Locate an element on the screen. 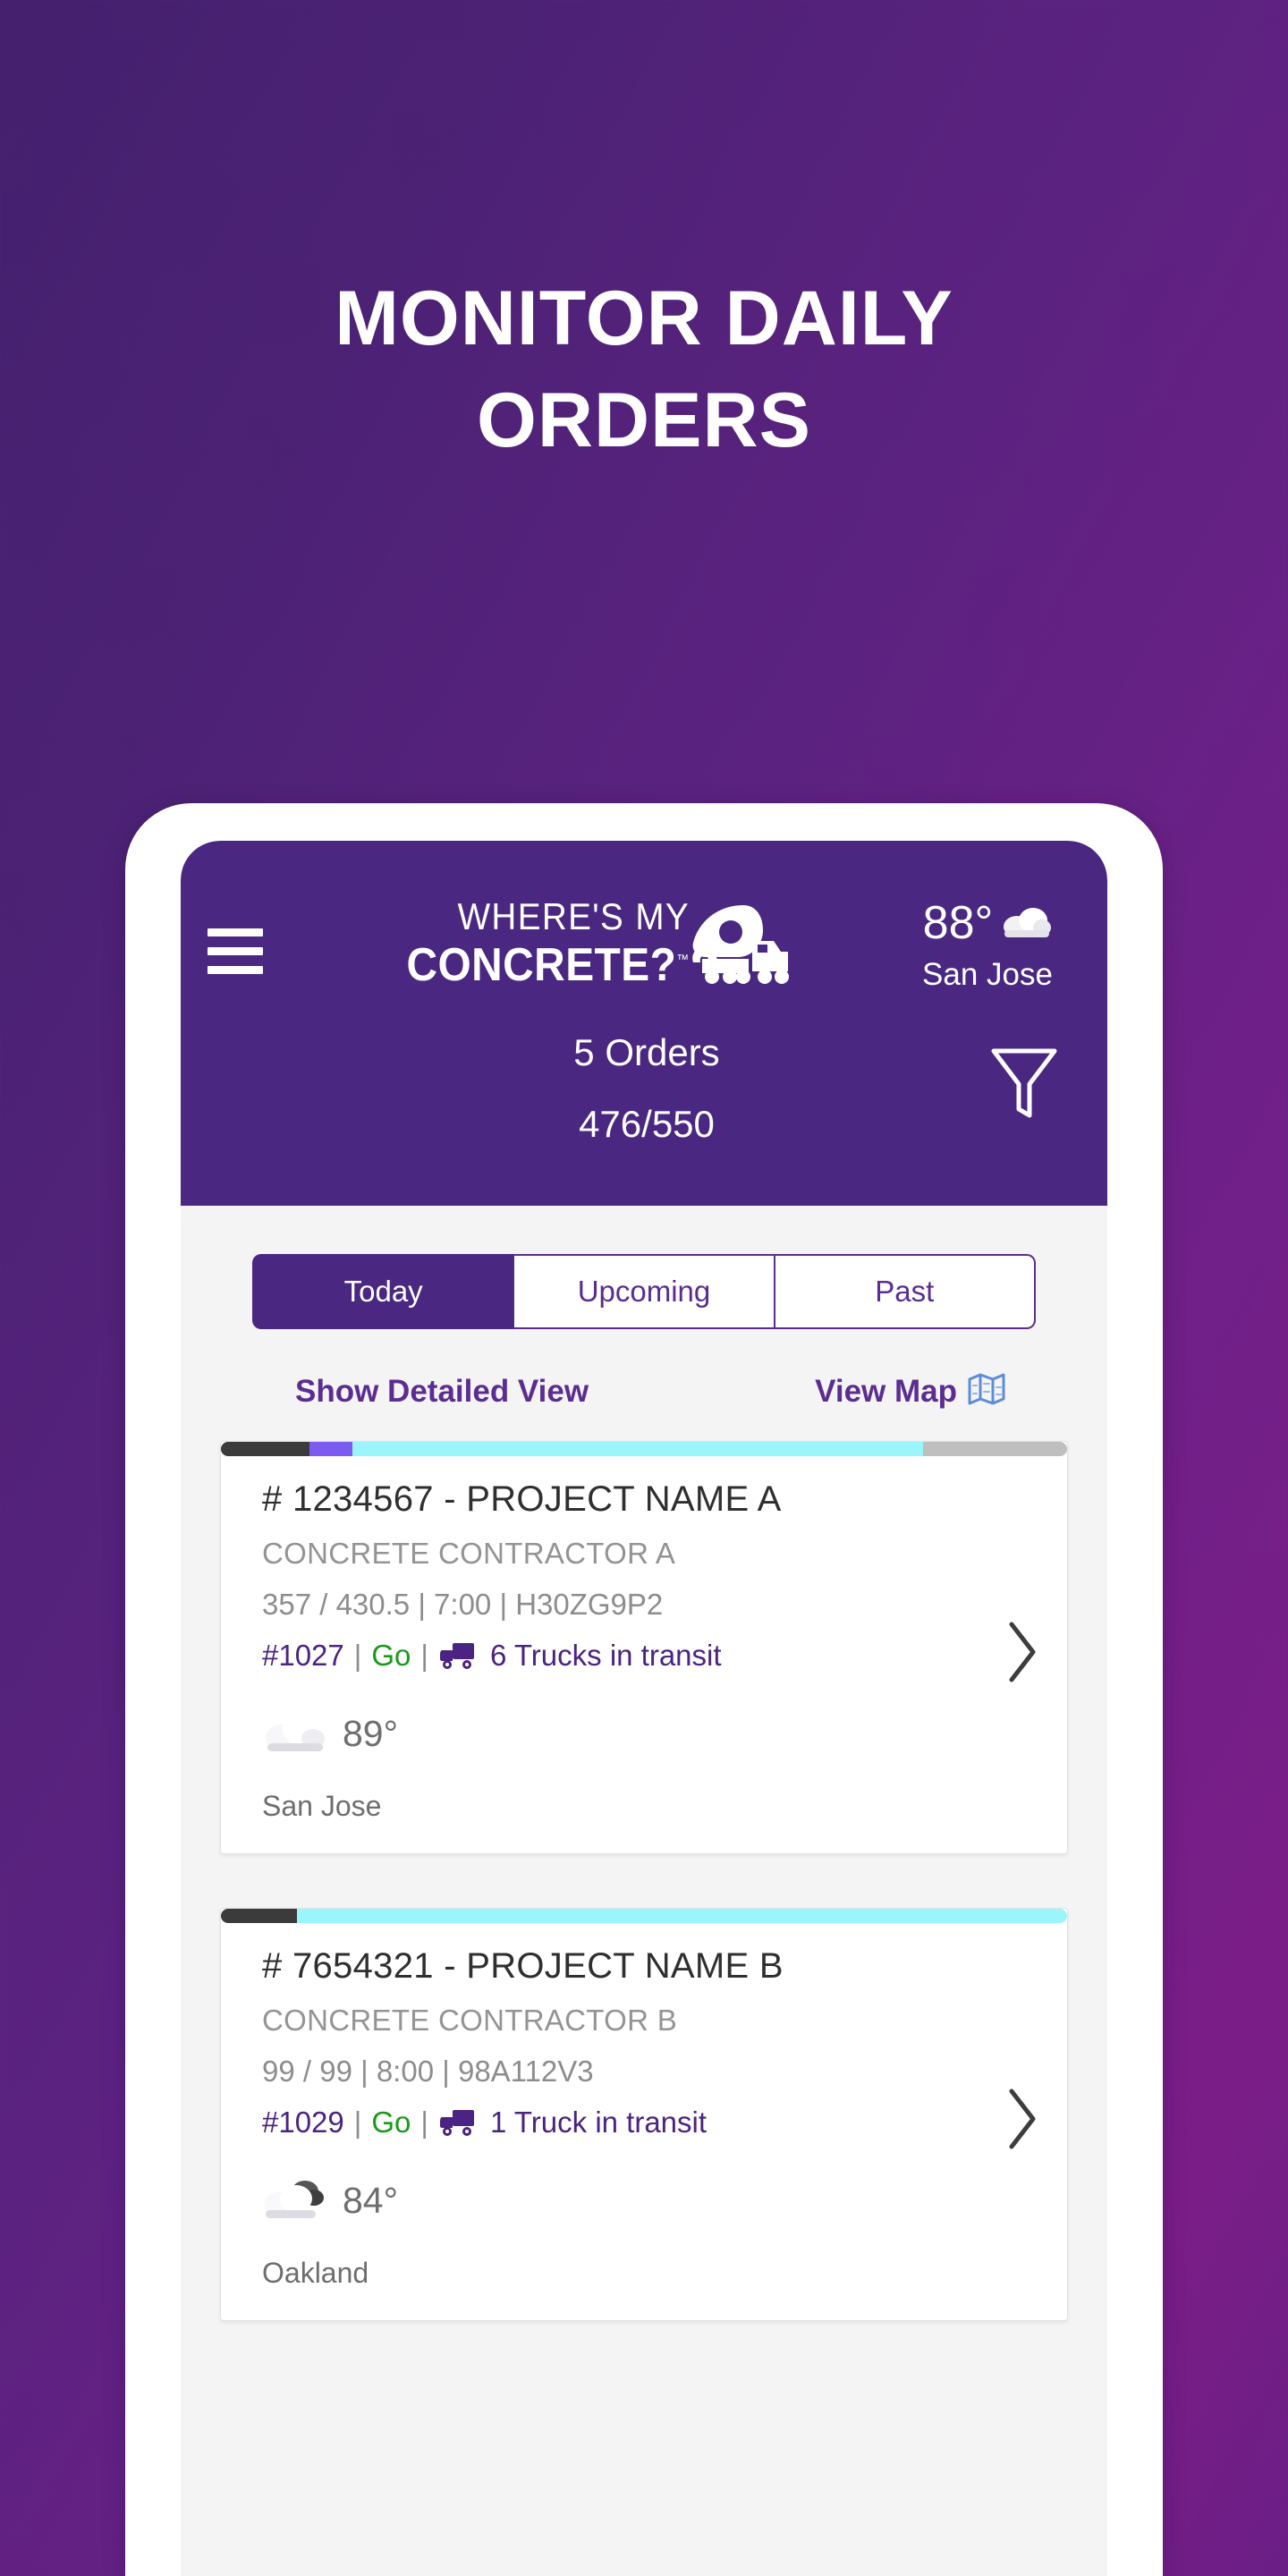  view-map-link: View Map is located at coordinates (910, 1391).